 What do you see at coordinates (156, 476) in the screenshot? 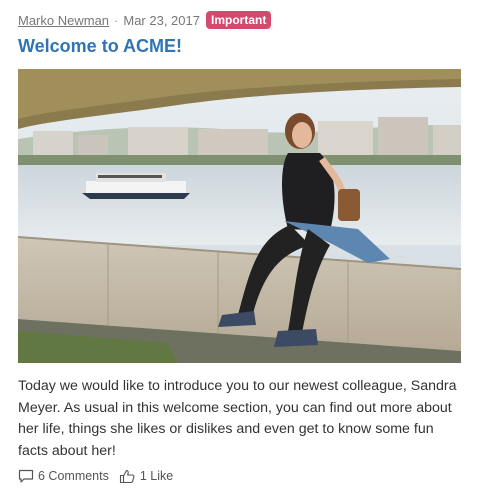
I see `likes-count: 1 Like` at bounding box center [156, 476].